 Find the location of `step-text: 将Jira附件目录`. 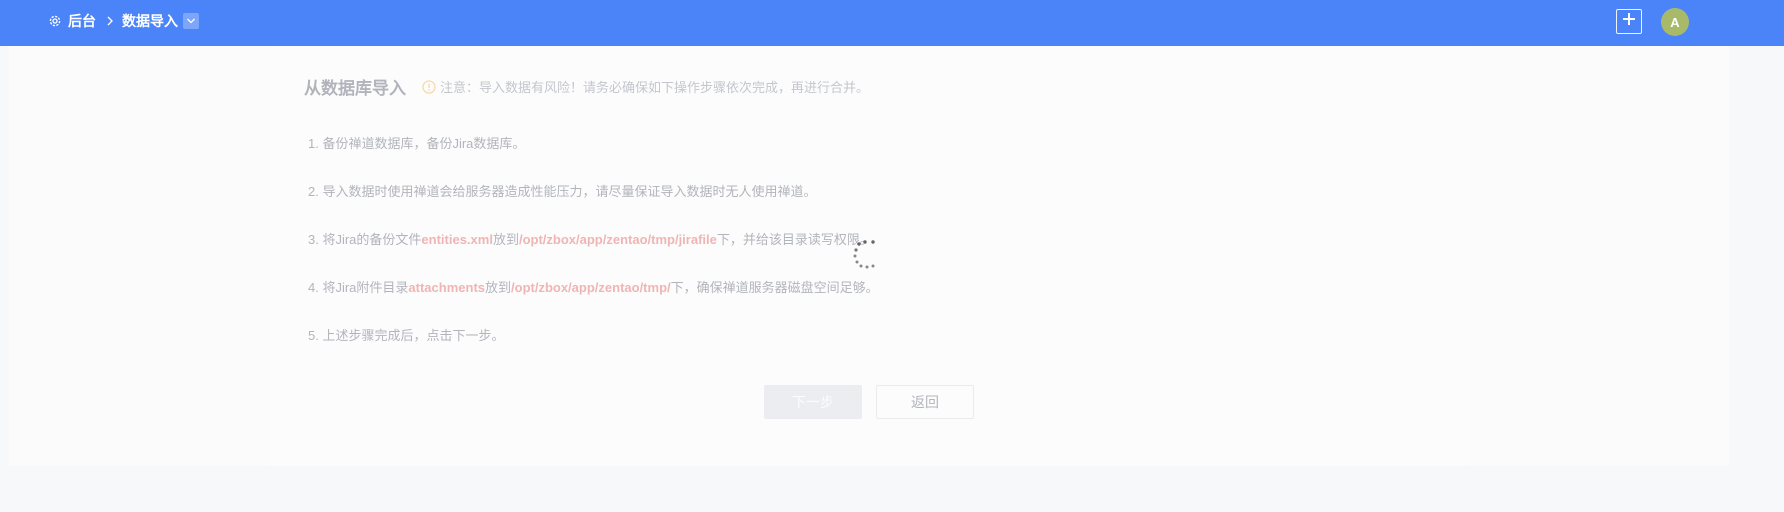

step-text: 将Jira附件目录 is located at coordinates (365, 287).